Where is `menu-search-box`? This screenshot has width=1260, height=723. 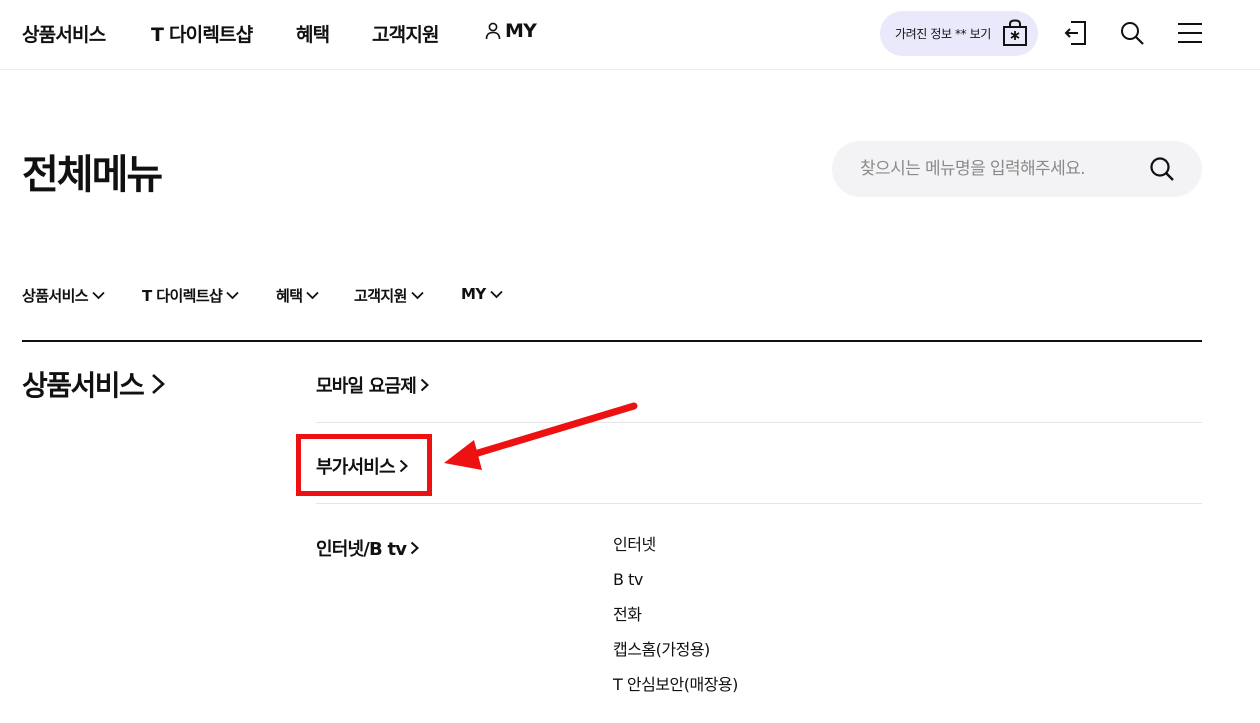 menu-search-box is located at coordinates (1017, 169).